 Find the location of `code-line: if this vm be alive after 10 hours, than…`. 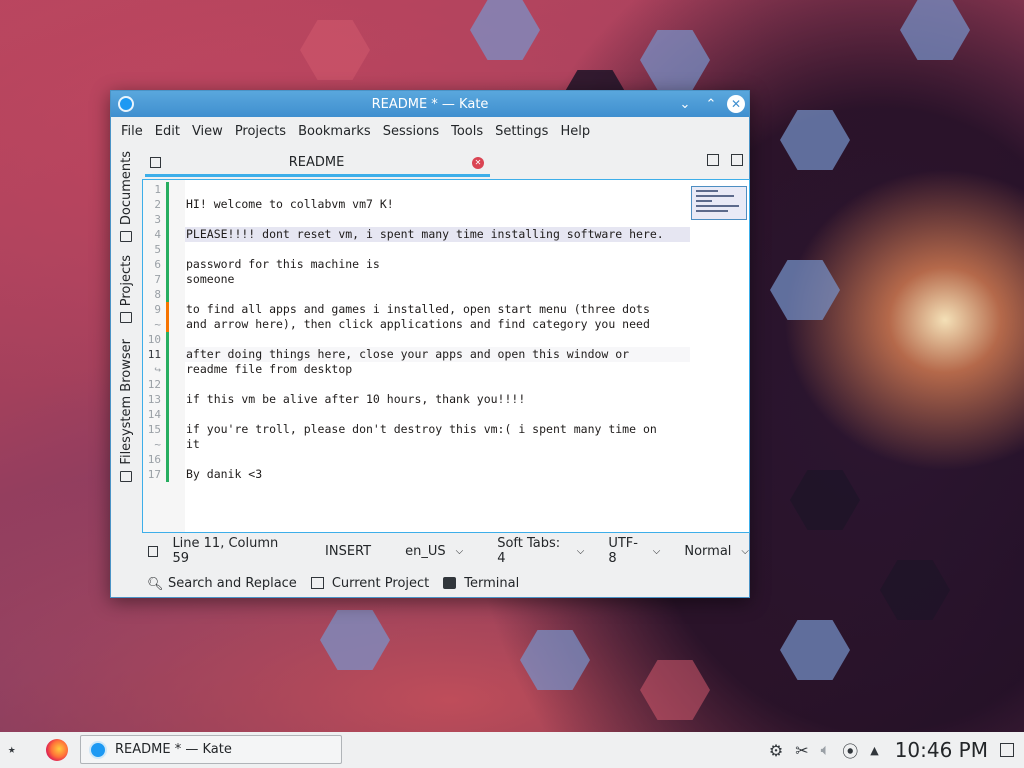

code-line: if this vm be alive after 10 hours, than… is located at coordinates (355, 399).